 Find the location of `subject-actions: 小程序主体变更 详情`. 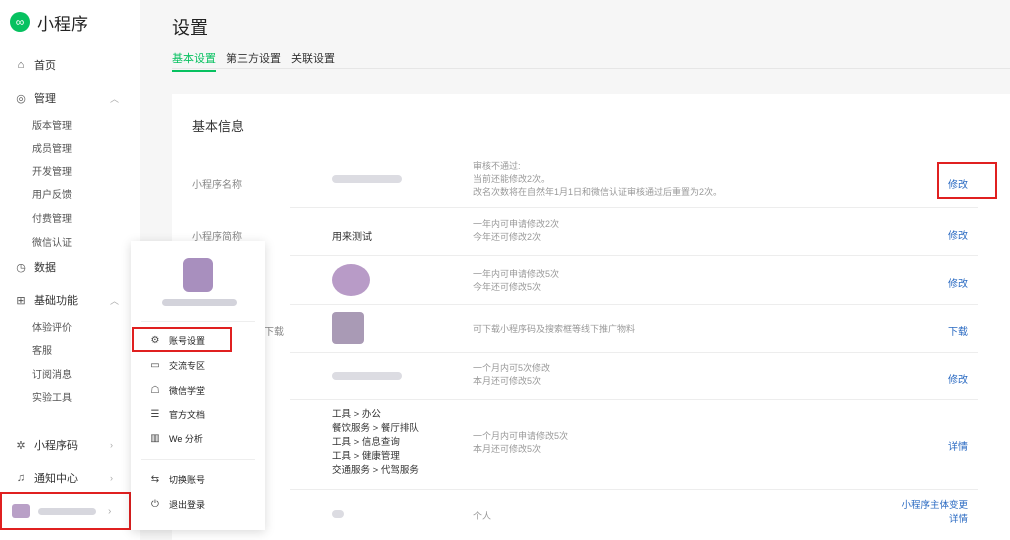

subject-actions: 小程序主体变更 详情 is located at coordinates (934, 513).